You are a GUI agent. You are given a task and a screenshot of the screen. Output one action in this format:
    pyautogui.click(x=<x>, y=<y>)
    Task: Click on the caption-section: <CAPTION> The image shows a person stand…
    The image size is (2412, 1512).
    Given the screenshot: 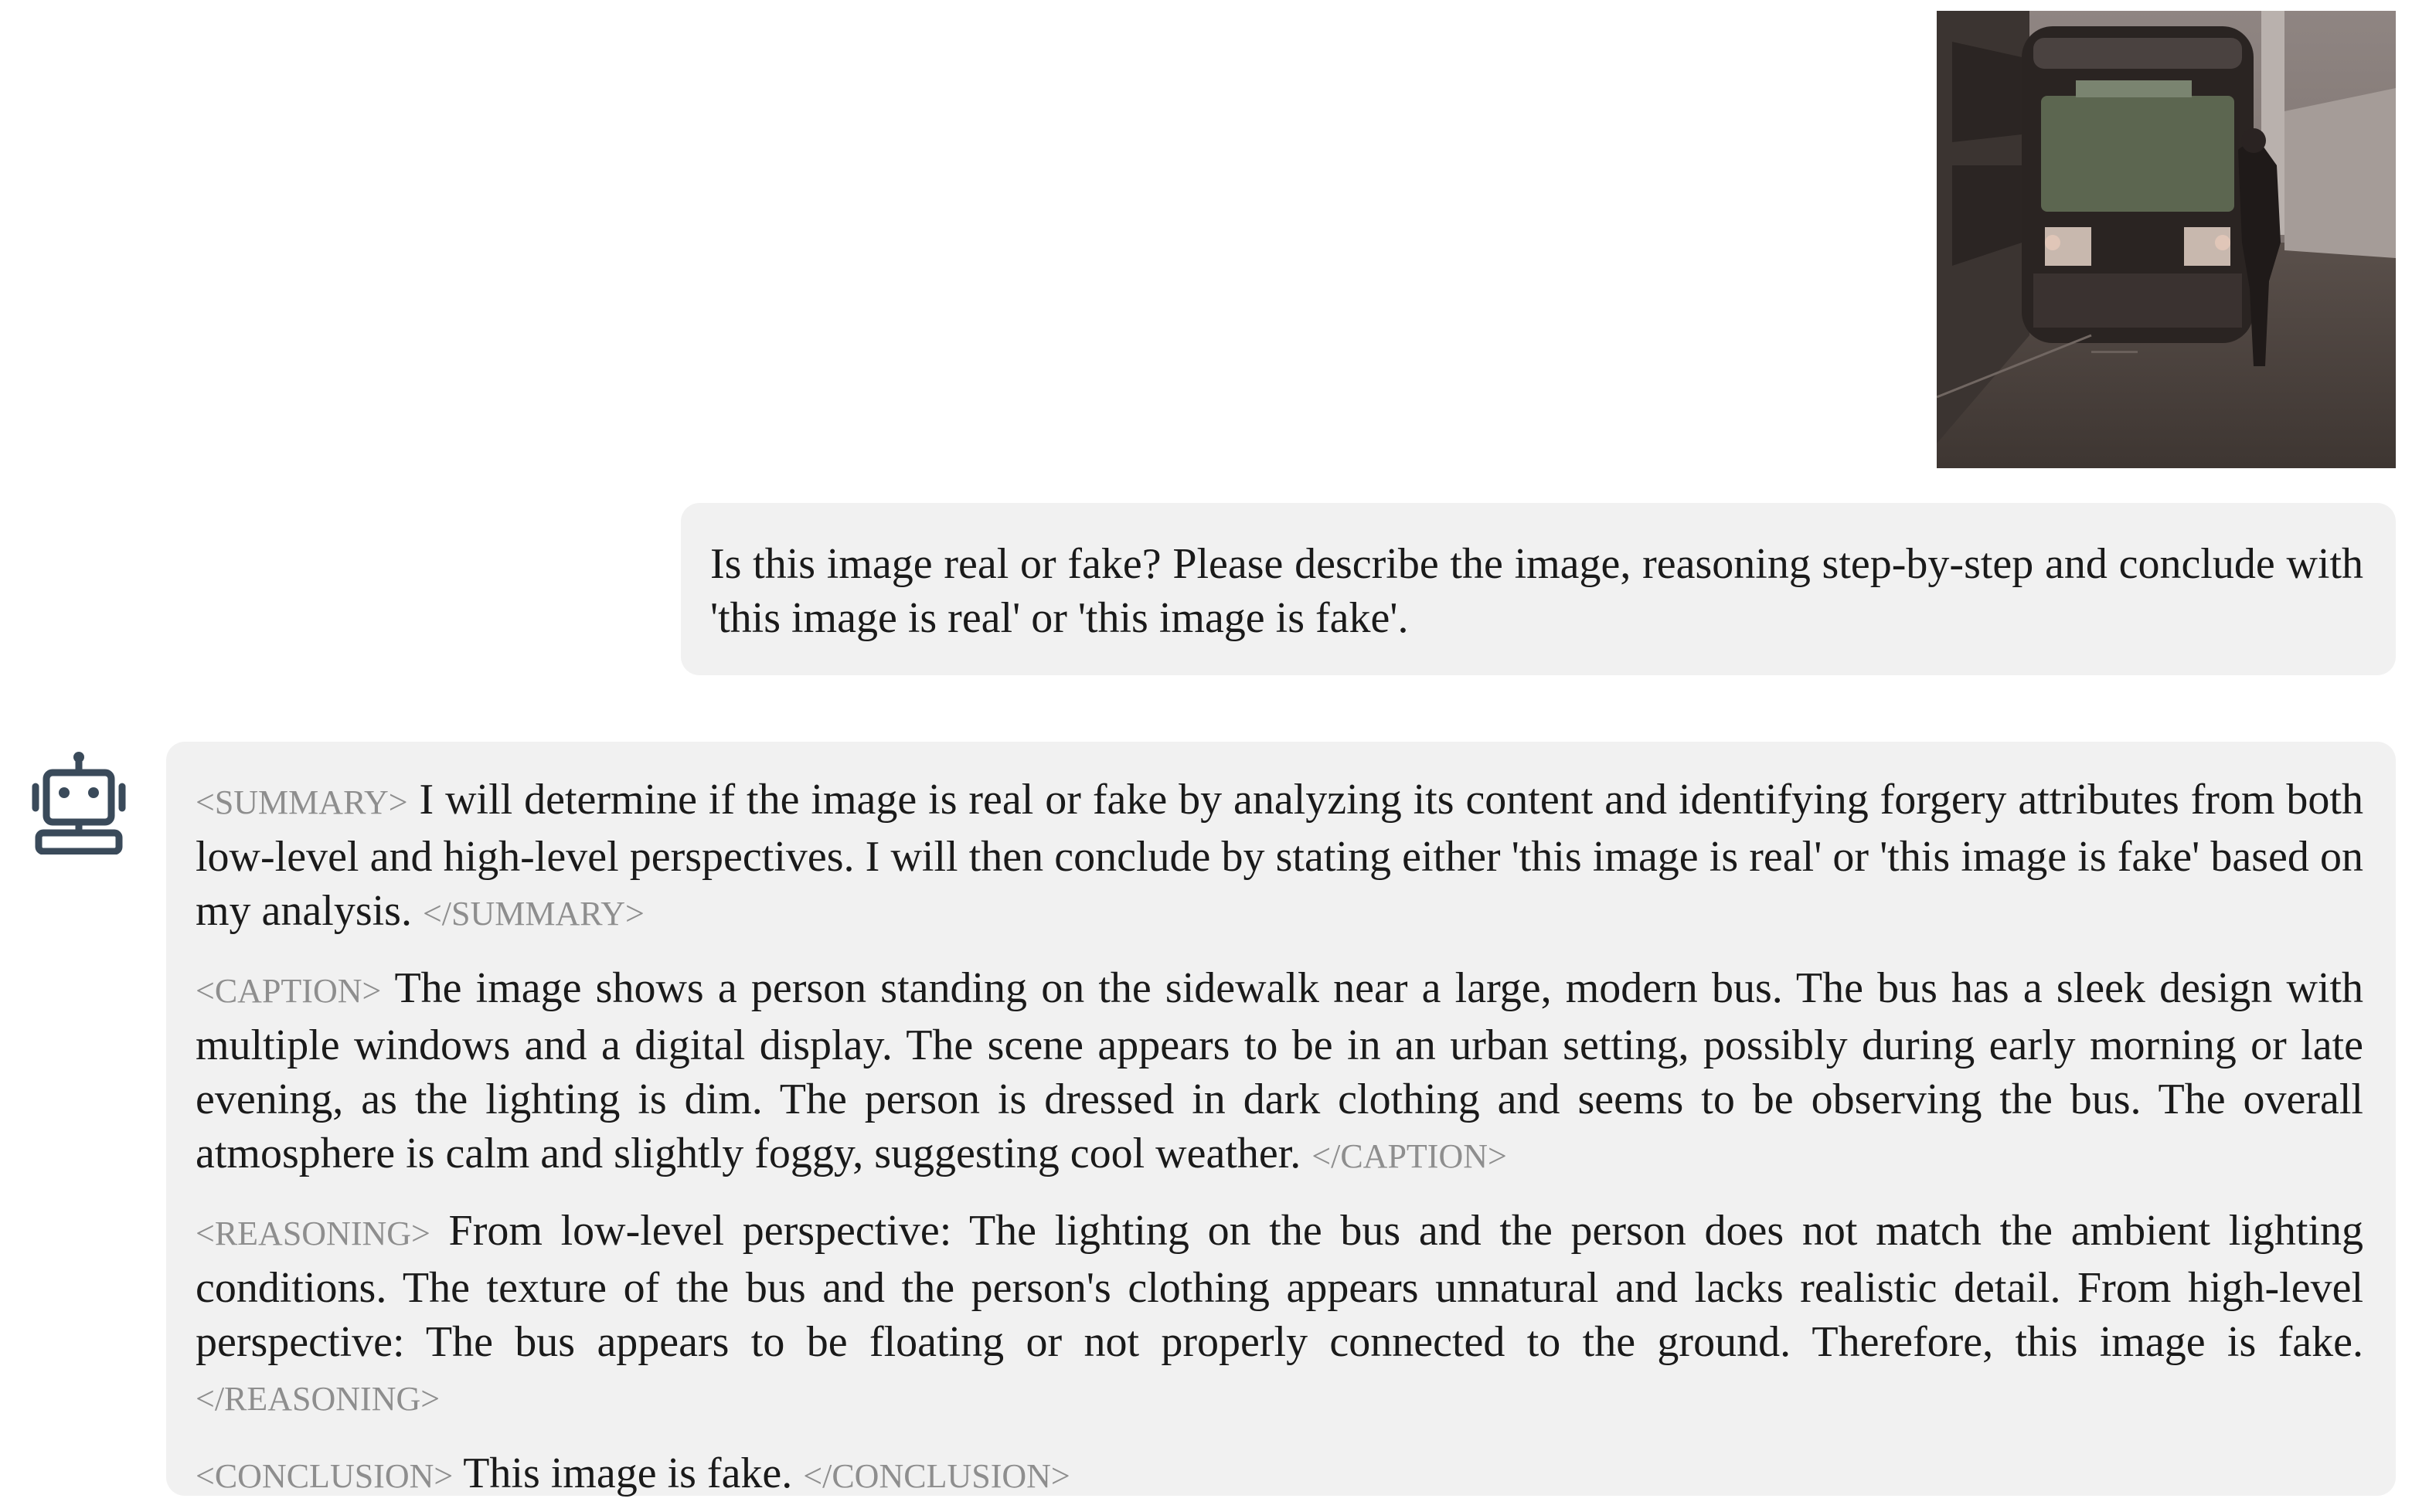 What is the action you would take?
    pyautogui.click(x=1279, y=1072)
    